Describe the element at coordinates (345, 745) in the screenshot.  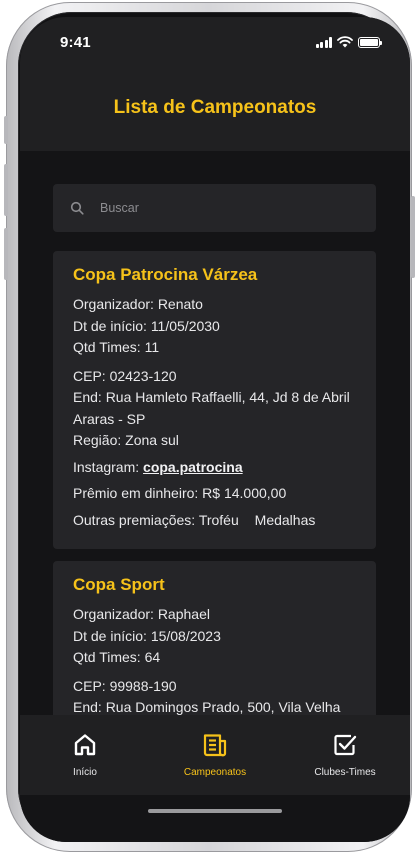
I see `checkbox-icon` at that location.